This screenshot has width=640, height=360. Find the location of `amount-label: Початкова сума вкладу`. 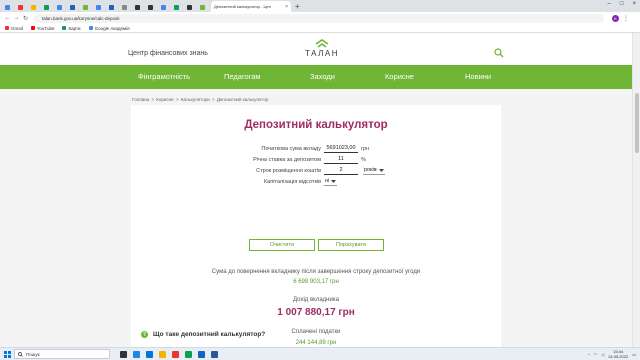

amount-label: Початкова сума вкладу is located at coordinates (291, 148).